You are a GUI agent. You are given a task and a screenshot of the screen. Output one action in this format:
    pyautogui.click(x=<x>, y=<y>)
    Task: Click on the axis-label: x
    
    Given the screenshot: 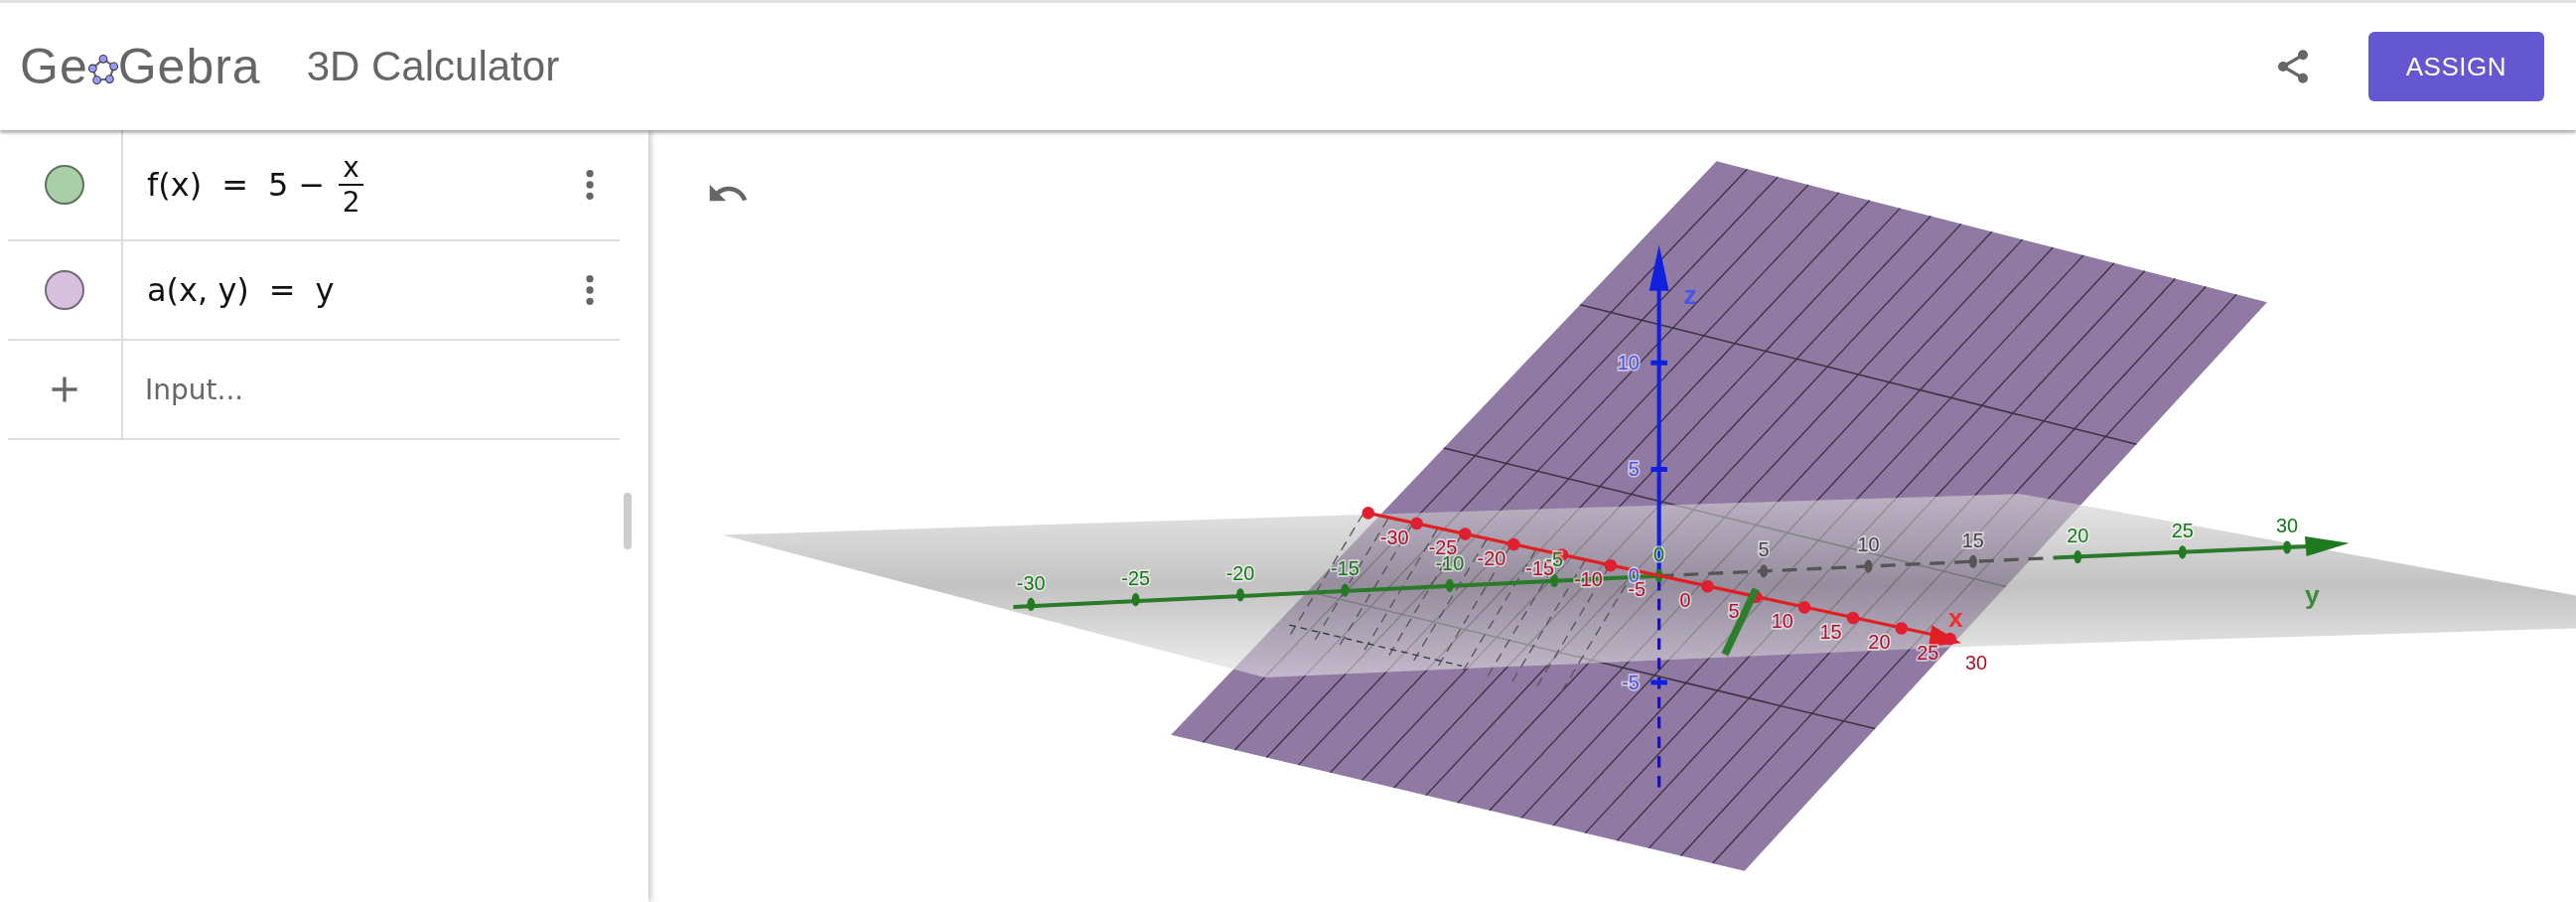 What is the action you would take?
    pyautogui.click(x=1955, y=617)
    